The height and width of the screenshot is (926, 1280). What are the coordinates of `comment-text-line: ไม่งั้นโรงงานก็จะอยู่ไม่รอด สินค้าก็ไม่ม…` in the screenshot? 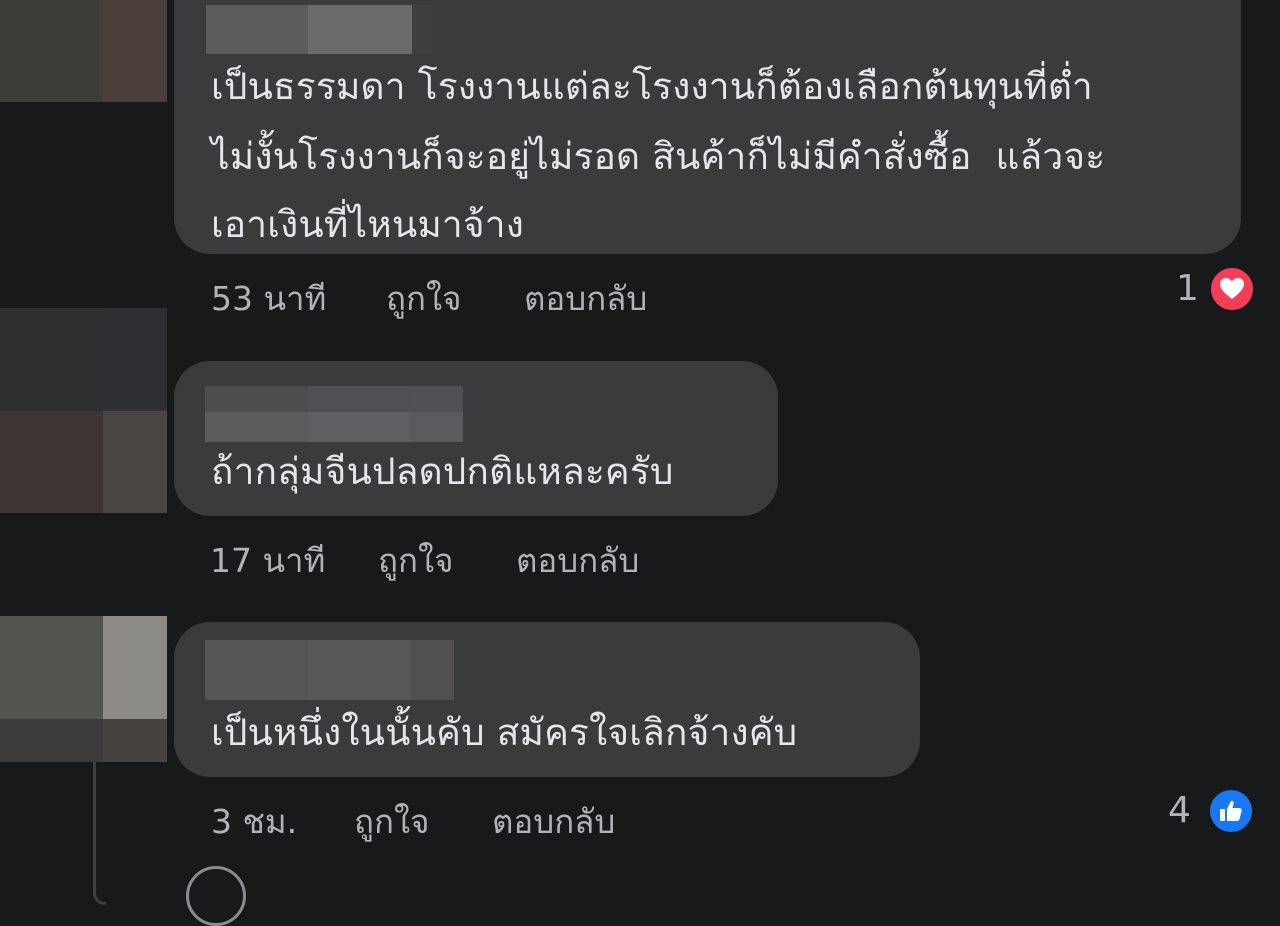 It's located at (658, 156).